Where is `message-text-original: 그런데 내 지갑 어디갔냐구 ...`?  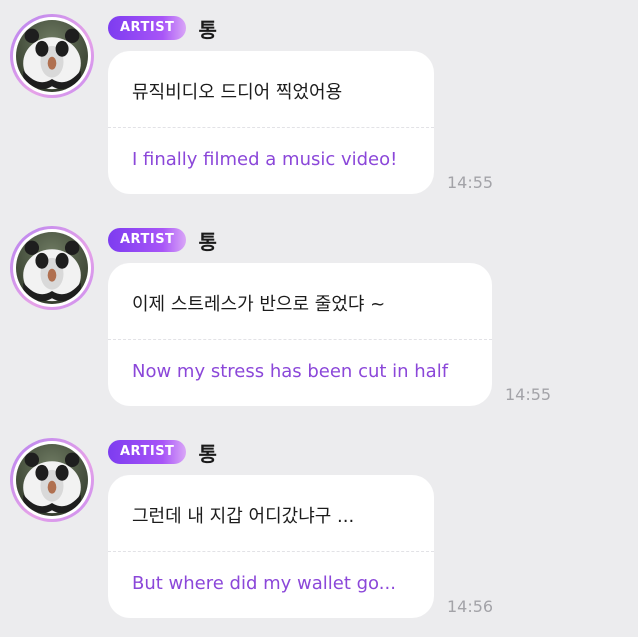
message-text-original: 그런데 내 지갑 어디갔냐구 ... is located at coordinates (243, 516).